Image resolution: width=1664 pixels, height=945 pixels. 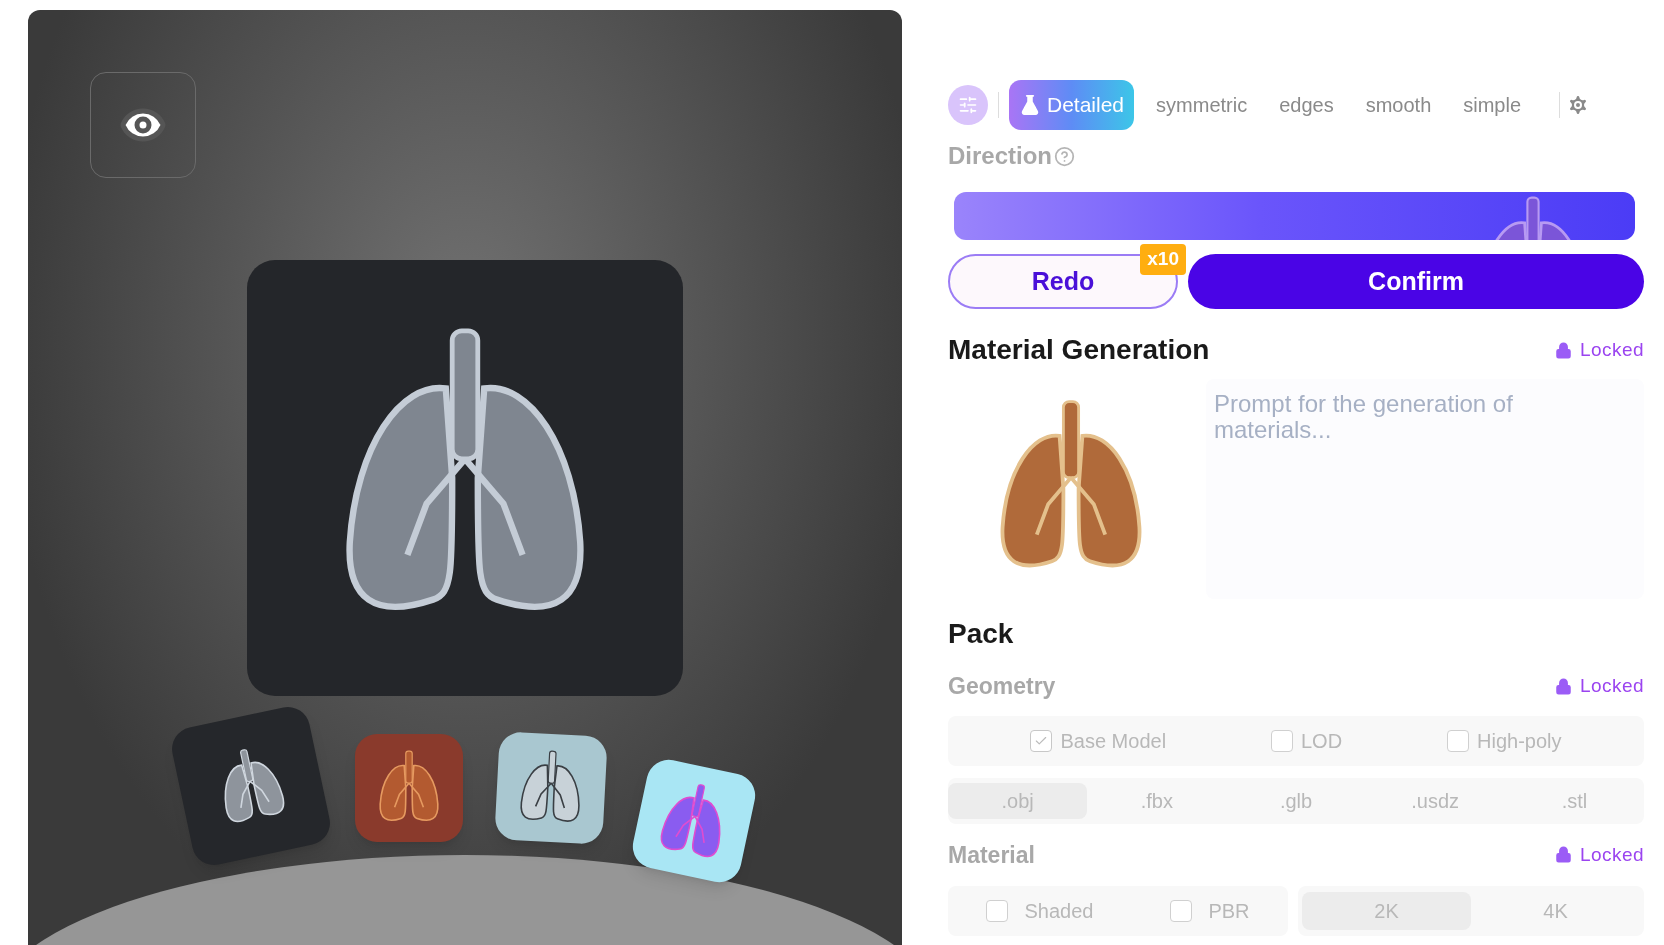 I want to click on preview-toggle-button, so click(x=143, y=125).